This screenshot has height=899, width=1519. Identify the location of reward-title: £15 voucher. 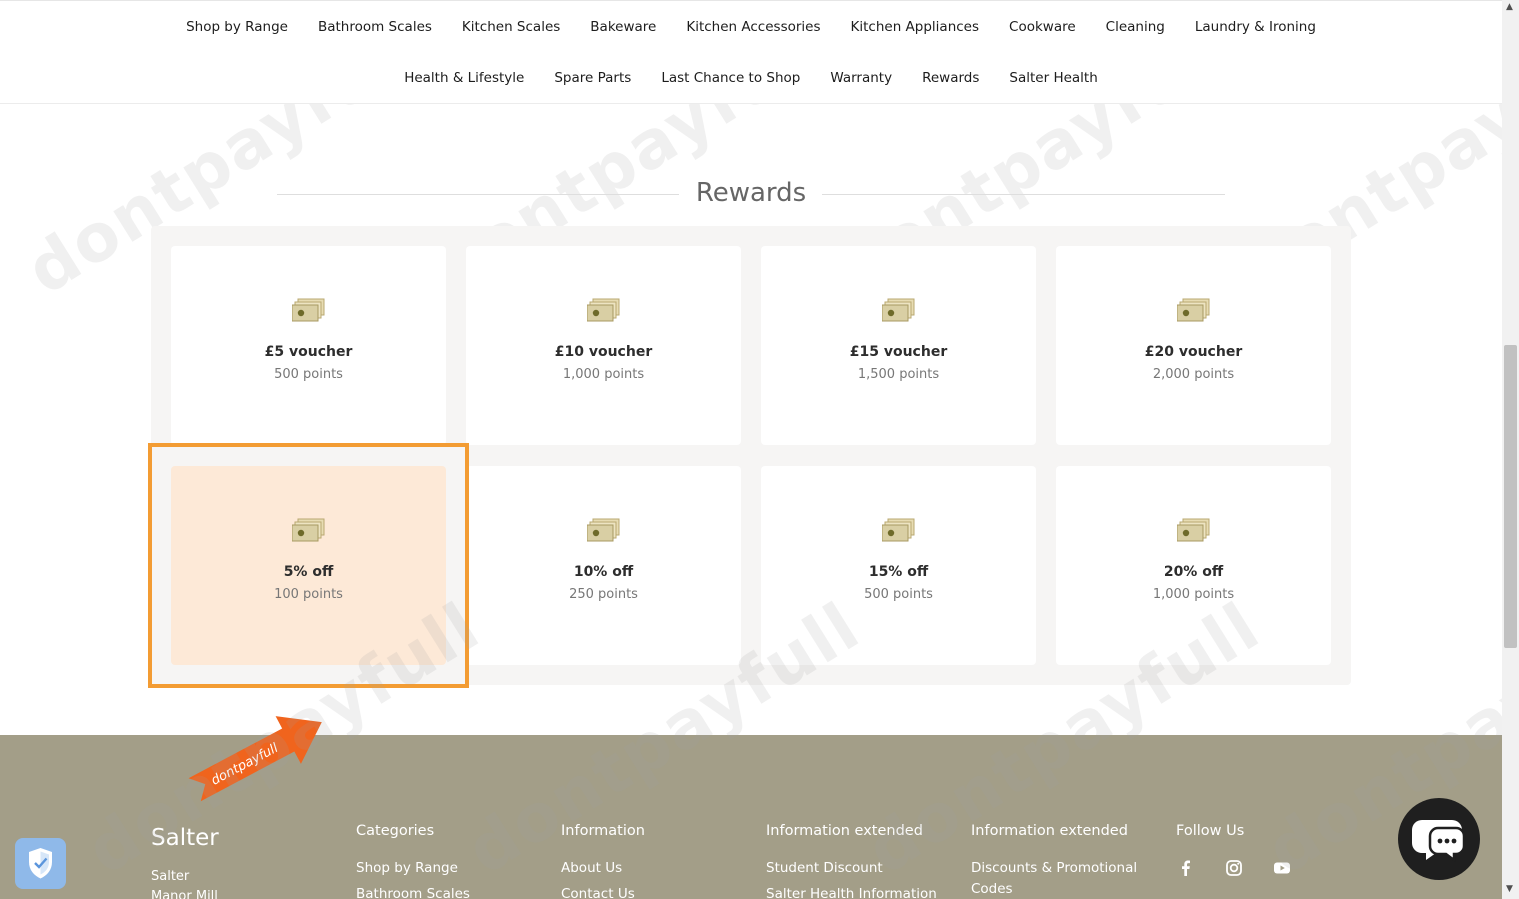
(898, 352).